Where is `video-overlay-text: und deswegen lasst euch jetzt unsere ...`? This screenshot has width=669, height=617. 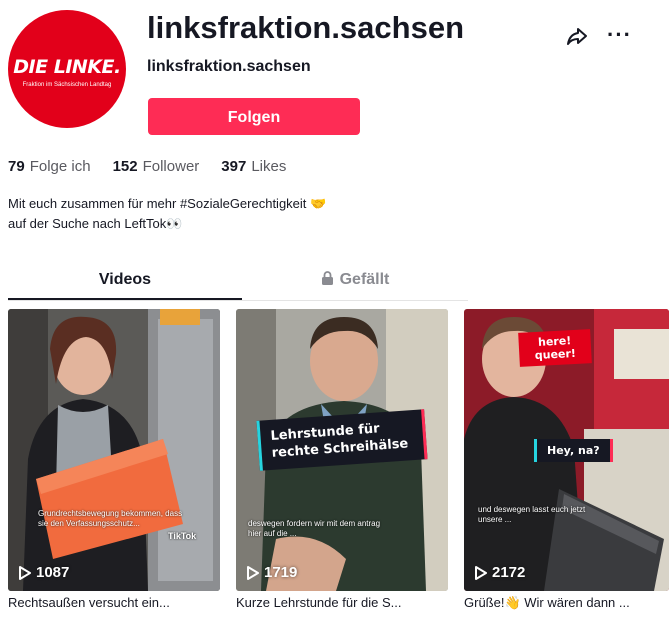 video-overlay-text: und deswegen lasst euch jetzt unsere ... is located at coordinates (532, 514).